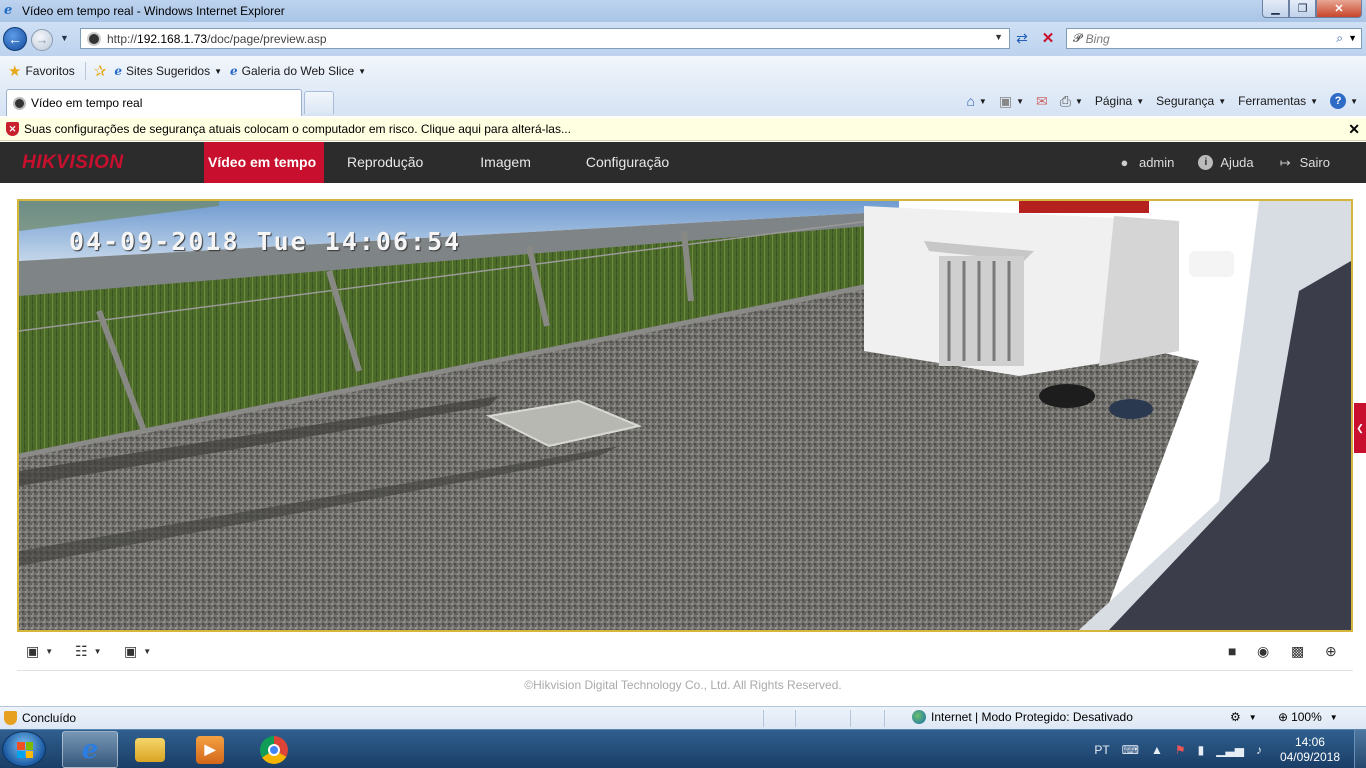 The width and height of the screenshot is (1366, 768). I want to click on logout-button: ↦ Sairo, so click(1304, 162).